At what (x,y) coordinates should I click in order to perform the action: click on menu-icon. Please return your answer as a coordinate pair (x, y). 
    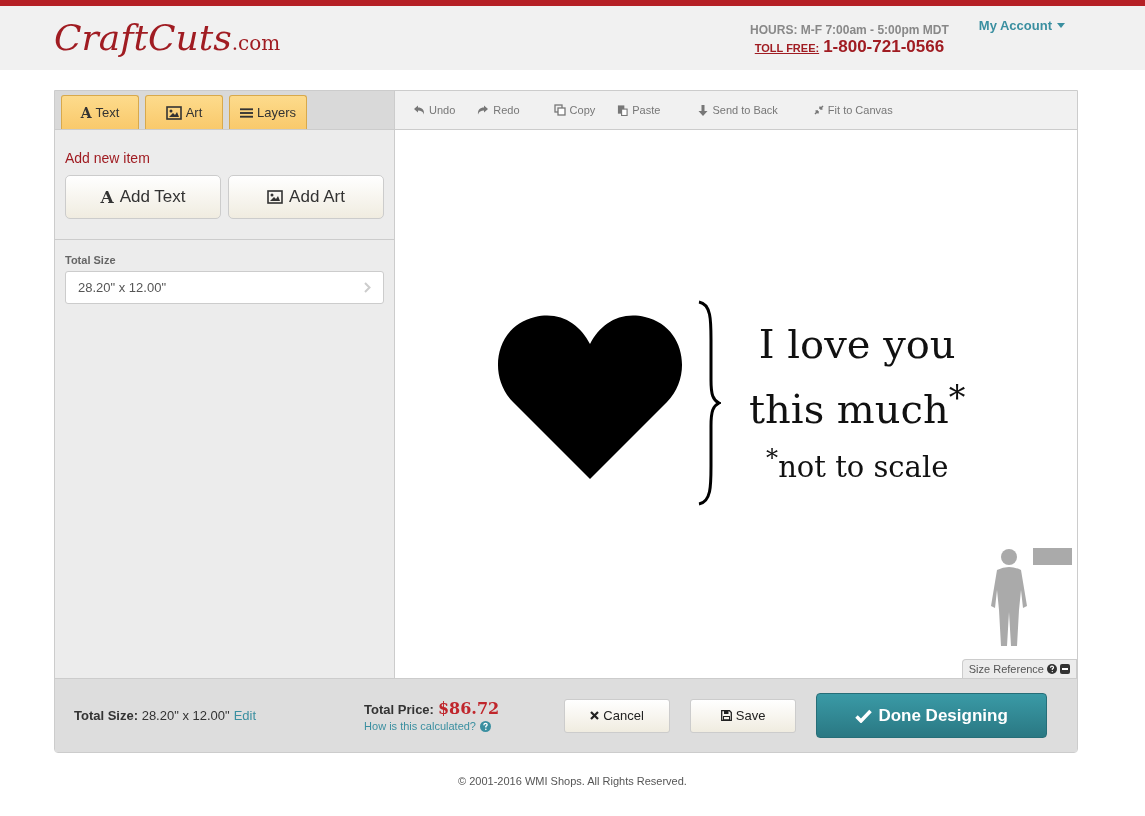
    Looking at the image, I should click on (246, 112).